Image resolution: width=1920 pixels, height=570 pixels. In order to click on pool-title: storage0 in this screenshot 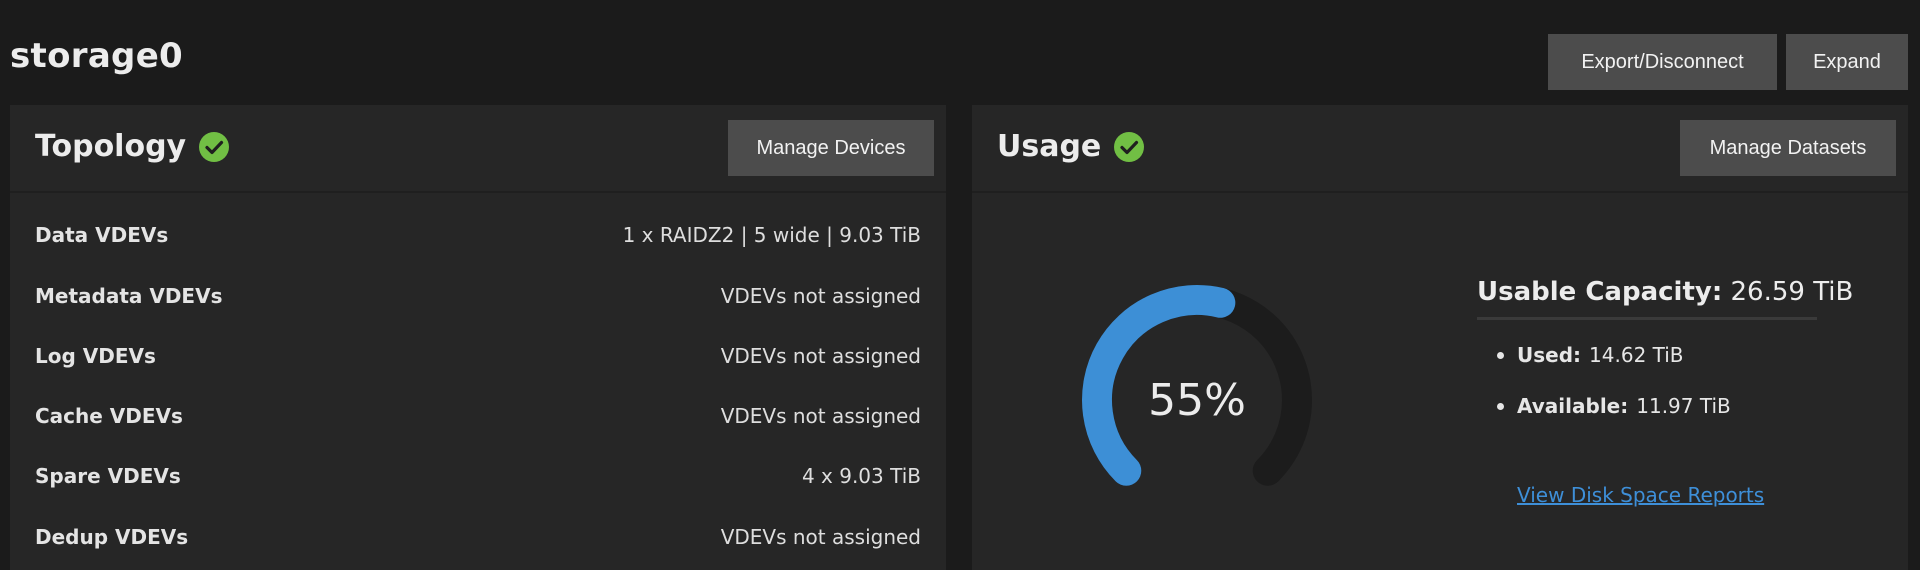, I will do `click(97, 56)`.